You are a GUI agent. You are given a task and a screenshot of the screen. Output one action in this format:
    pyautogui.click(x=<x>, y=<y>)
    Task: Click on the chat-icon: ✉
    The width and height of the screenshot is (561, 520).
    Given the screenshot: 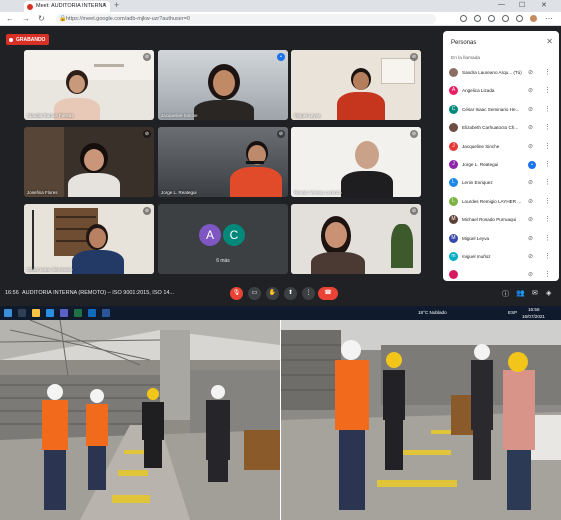 What is the action you would take?
    pyautogui.click(x=535, y=293)
    